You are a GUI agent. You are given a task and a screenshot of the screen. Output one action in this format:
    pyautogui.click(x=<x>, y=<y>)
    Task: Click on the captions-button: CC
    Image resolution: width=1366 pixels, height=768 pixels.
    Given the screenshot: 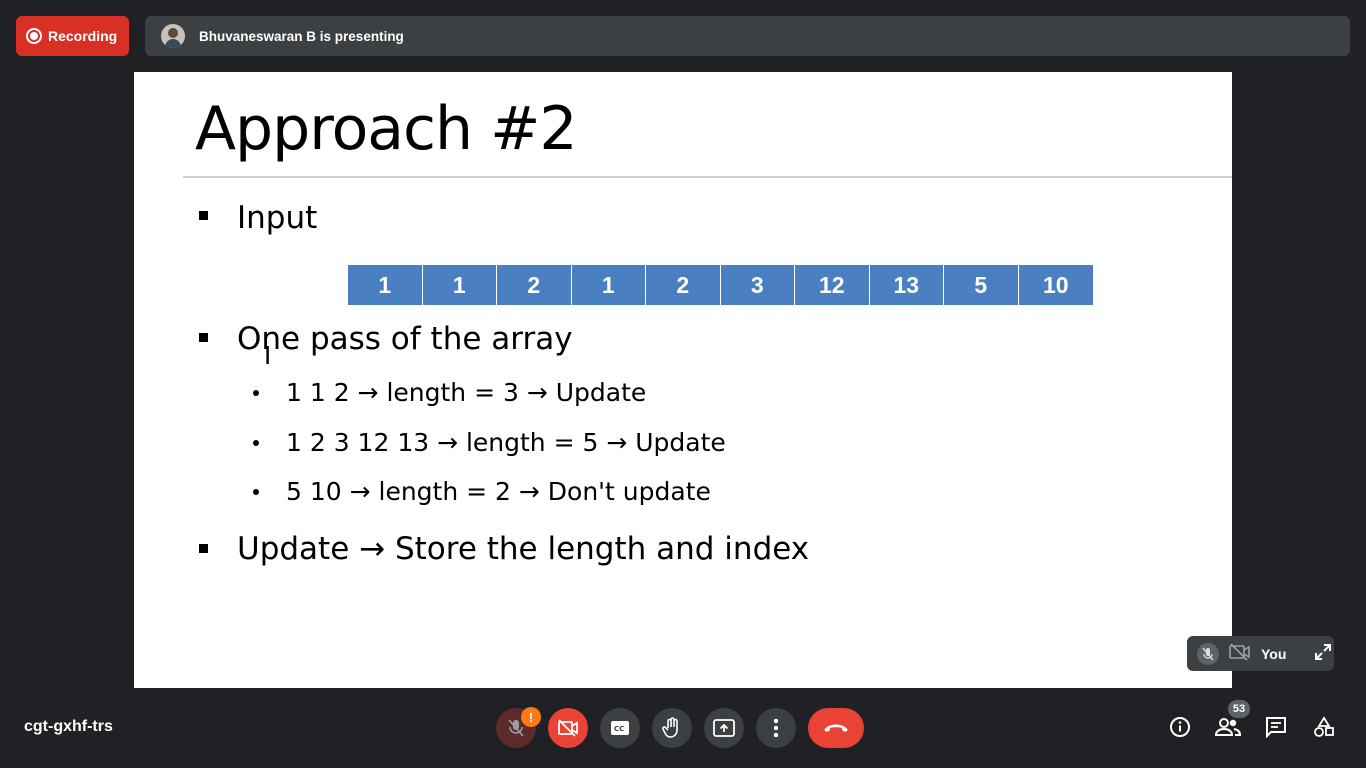 What is the action you would take?
    pyautogui.click(x=620, y=728)
    